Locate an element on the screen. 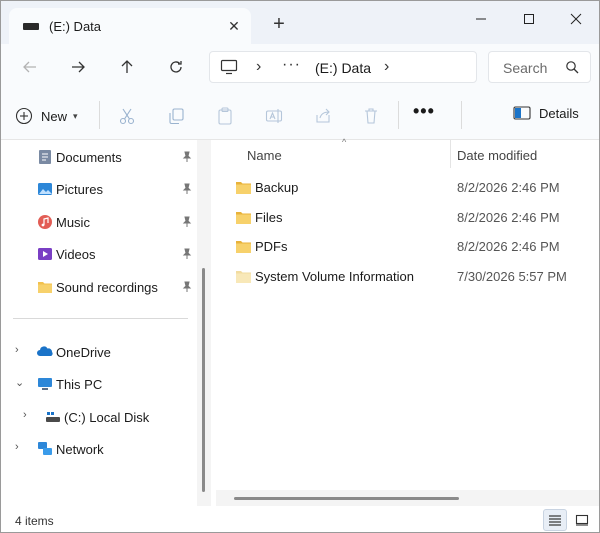 Image resolution: width=600 pixels, height=533 pixels. nav-scrollbar is located at coordinates (204, 323).